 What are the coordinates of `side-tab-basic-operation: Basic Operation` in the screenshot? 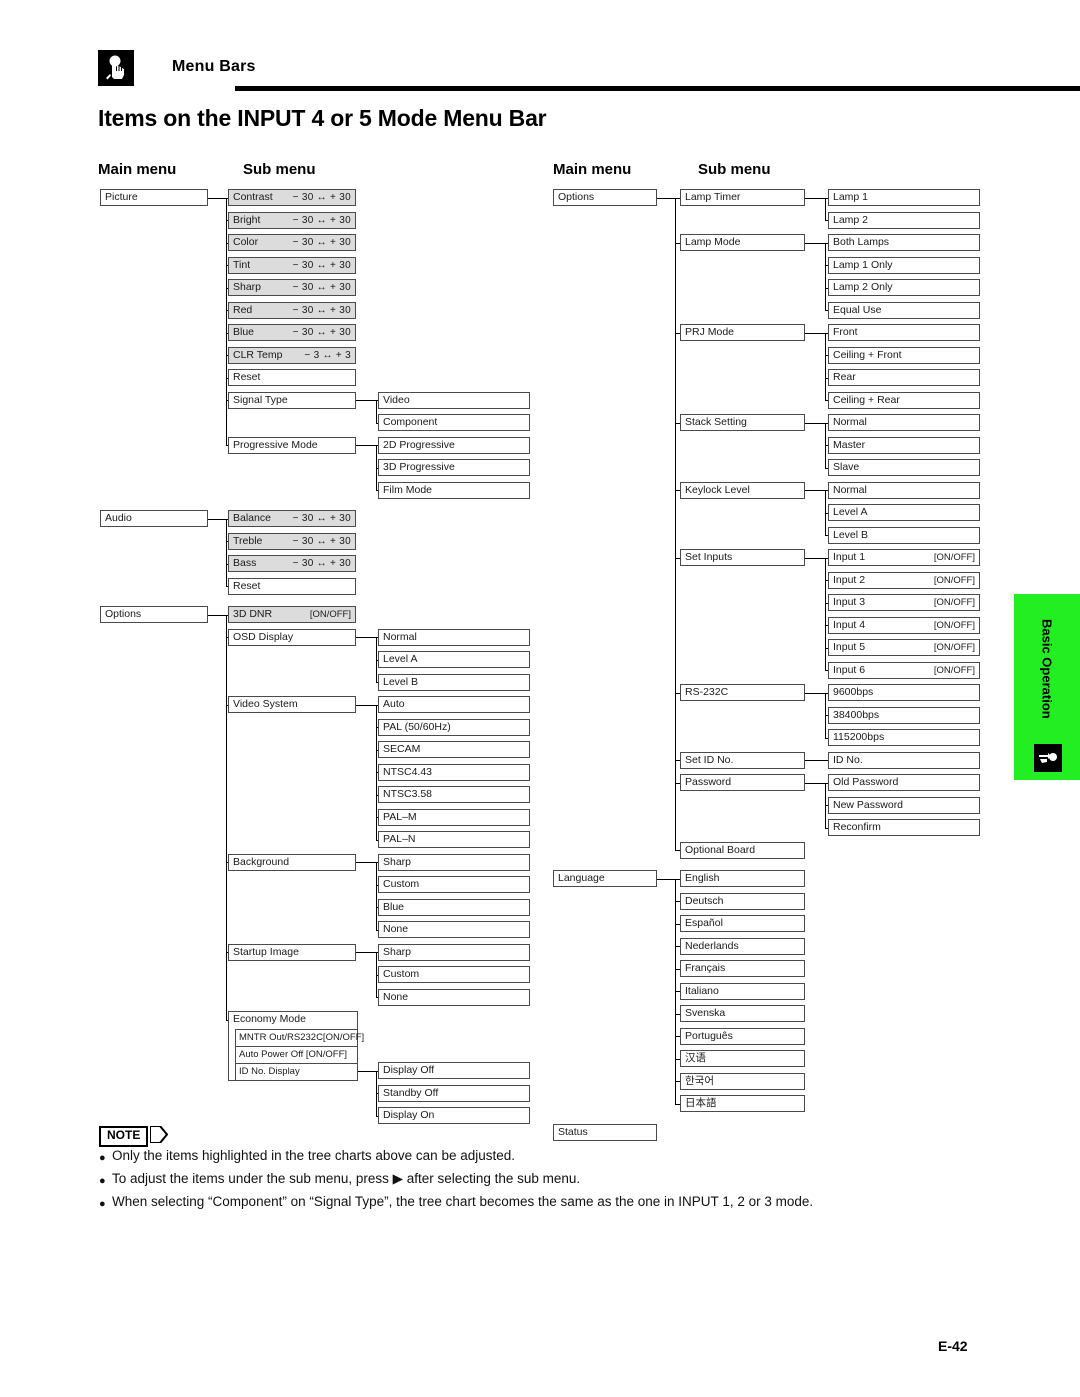 It's located at (1047, 687).